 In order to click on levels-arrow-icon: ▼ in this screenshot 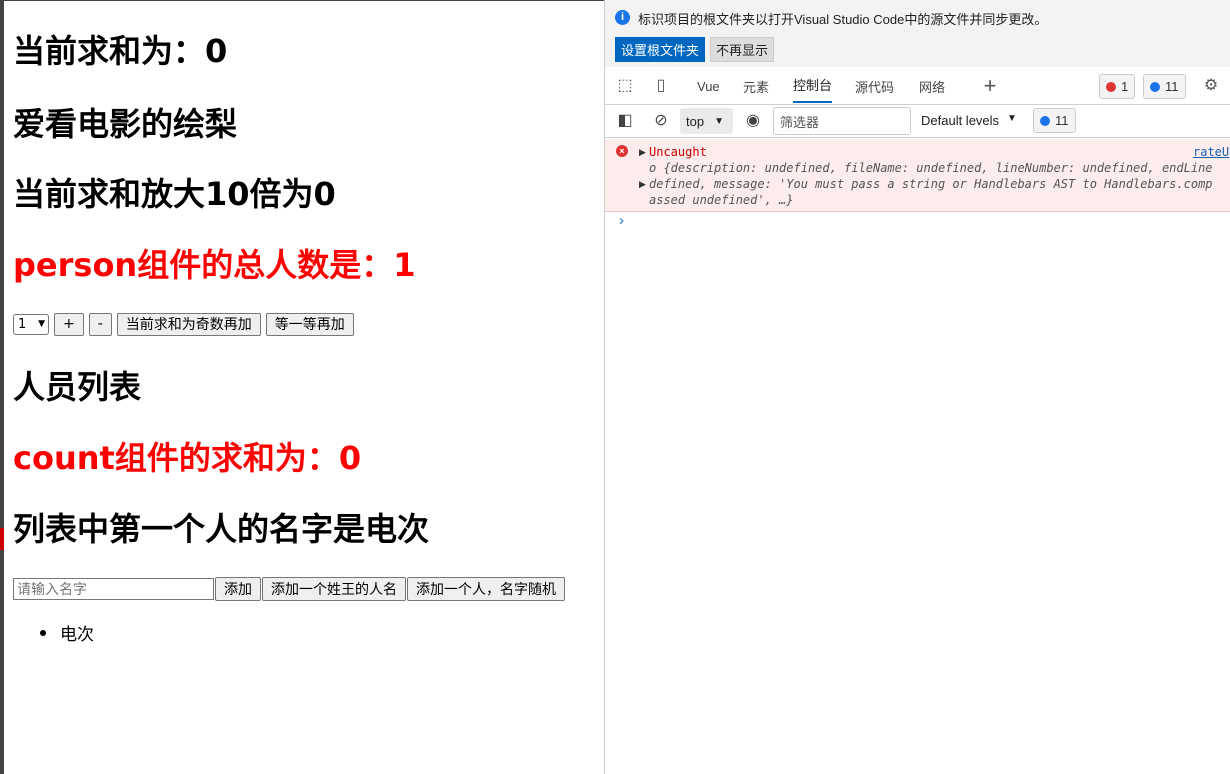, I will do `click(1012, 118)`.